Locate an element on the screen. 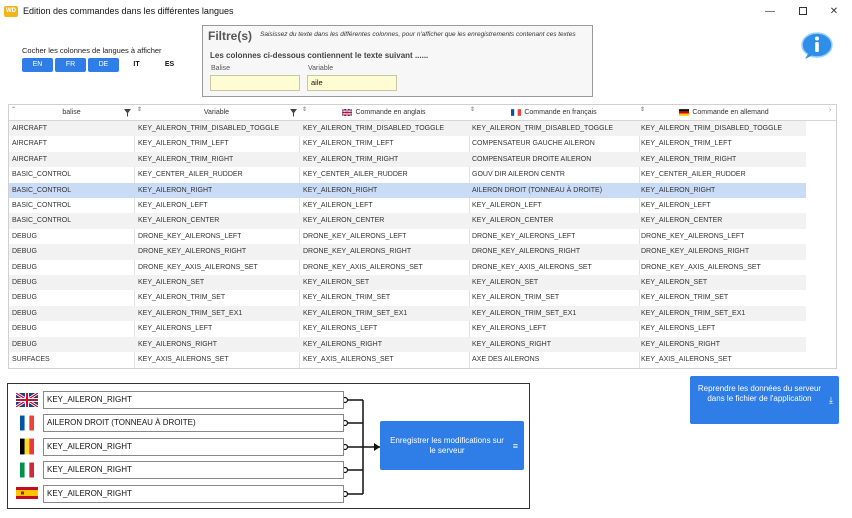 This screenshot has width=852, height=518. table-cell: KEY_AXIS_AILERONS_SET is located at coordinates (348, 359).